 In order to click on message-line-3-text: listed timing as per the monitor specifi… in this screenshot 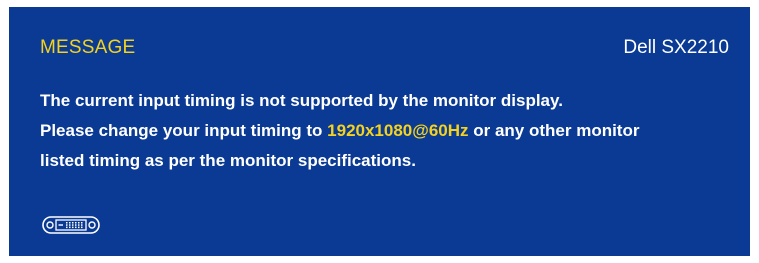, I will do `click(228, 160)`.